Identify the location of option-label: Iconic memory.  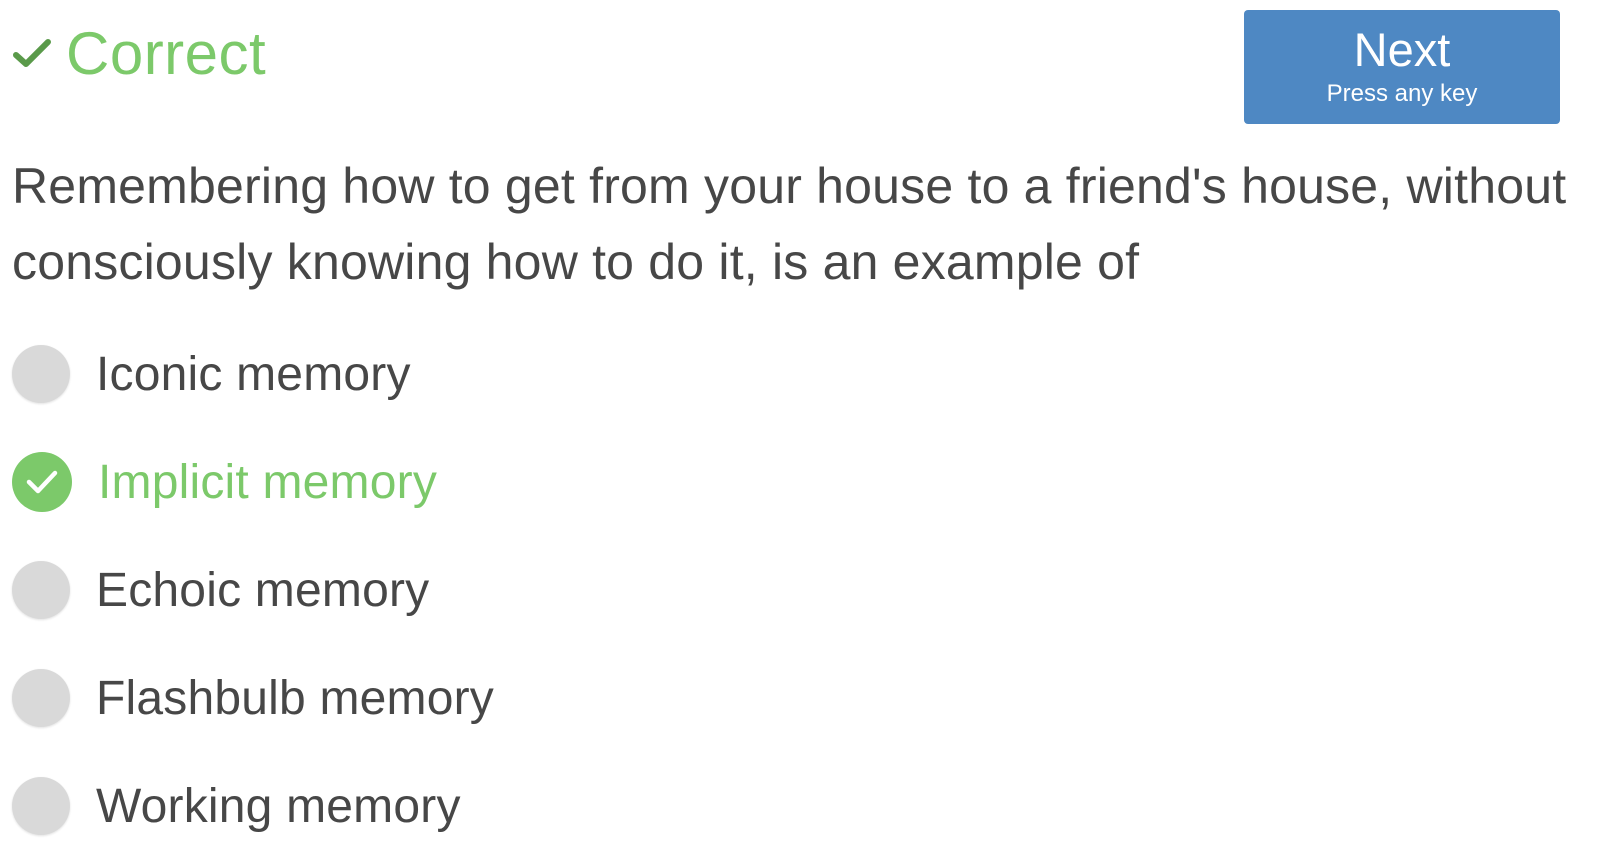
(253, 374).